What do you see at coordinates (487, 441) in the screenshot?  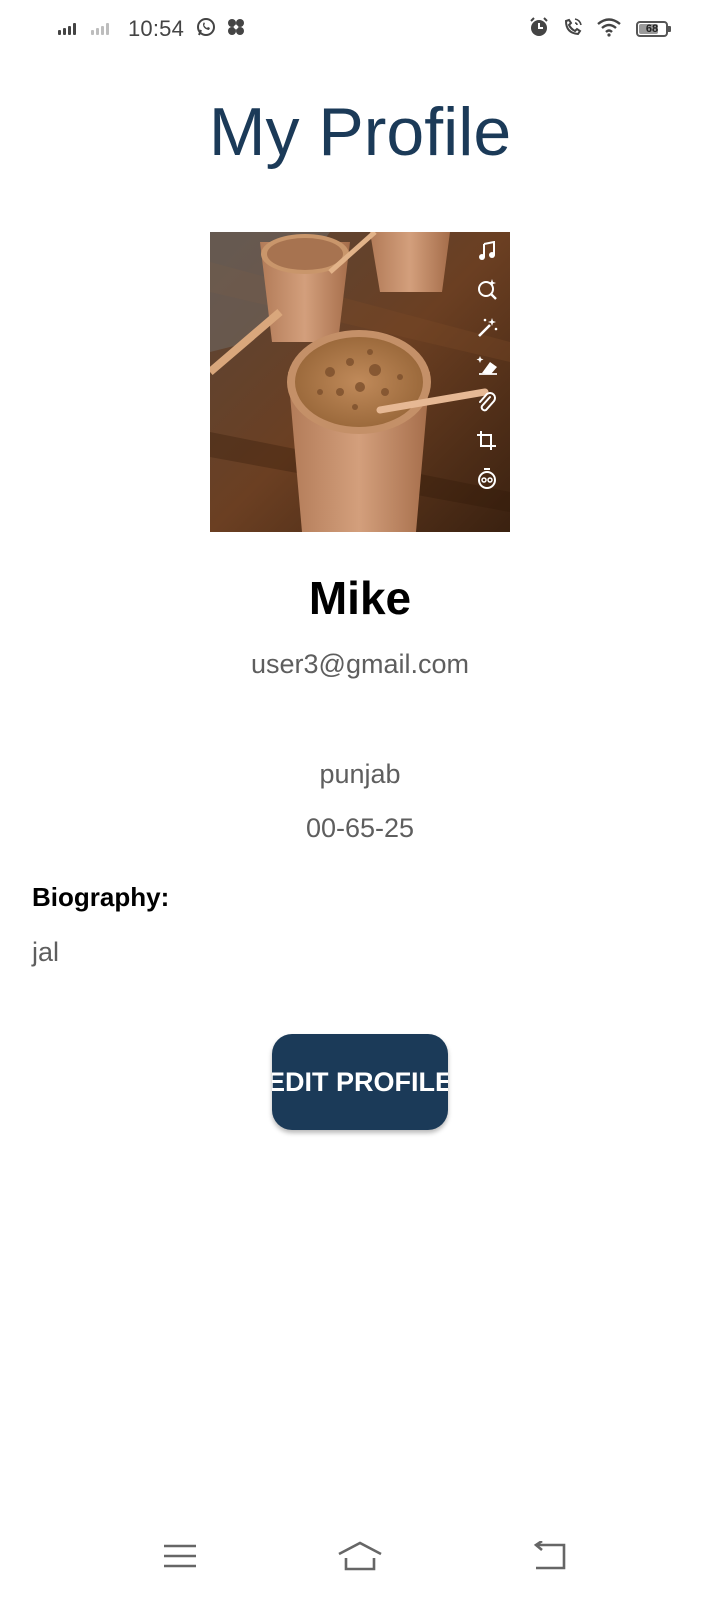 I see `crop-icon` at bounding box center [487, 441].